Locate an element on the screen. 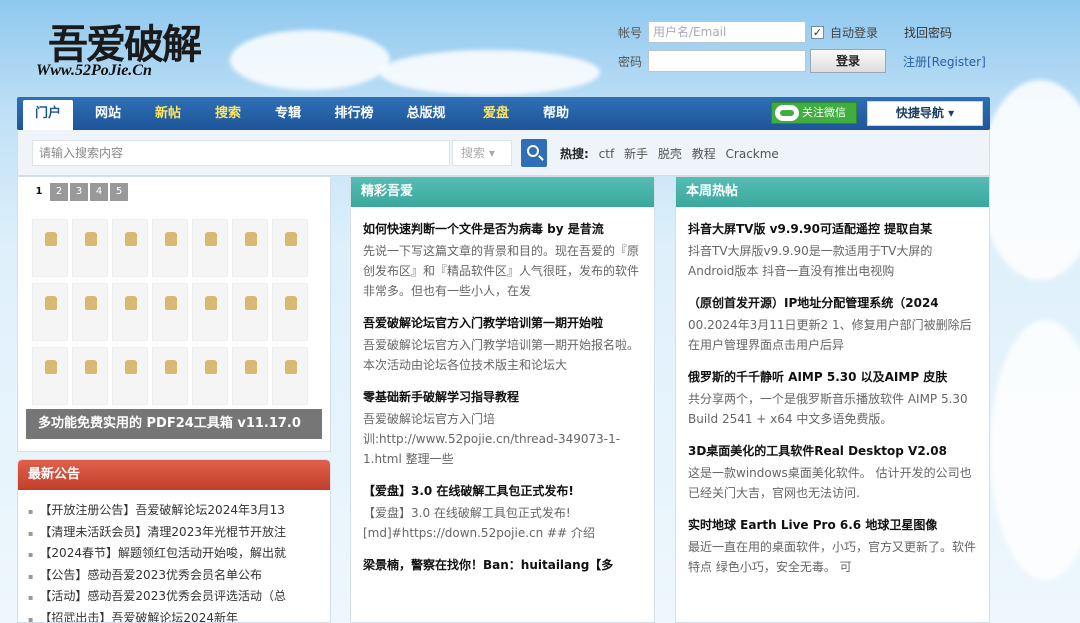 The width and height of the screenshot is (1080, 623). article-title: 抖音大屏TV版 v9.9.90可适配遥控 提取自某 is located at coordinates (832, 229).